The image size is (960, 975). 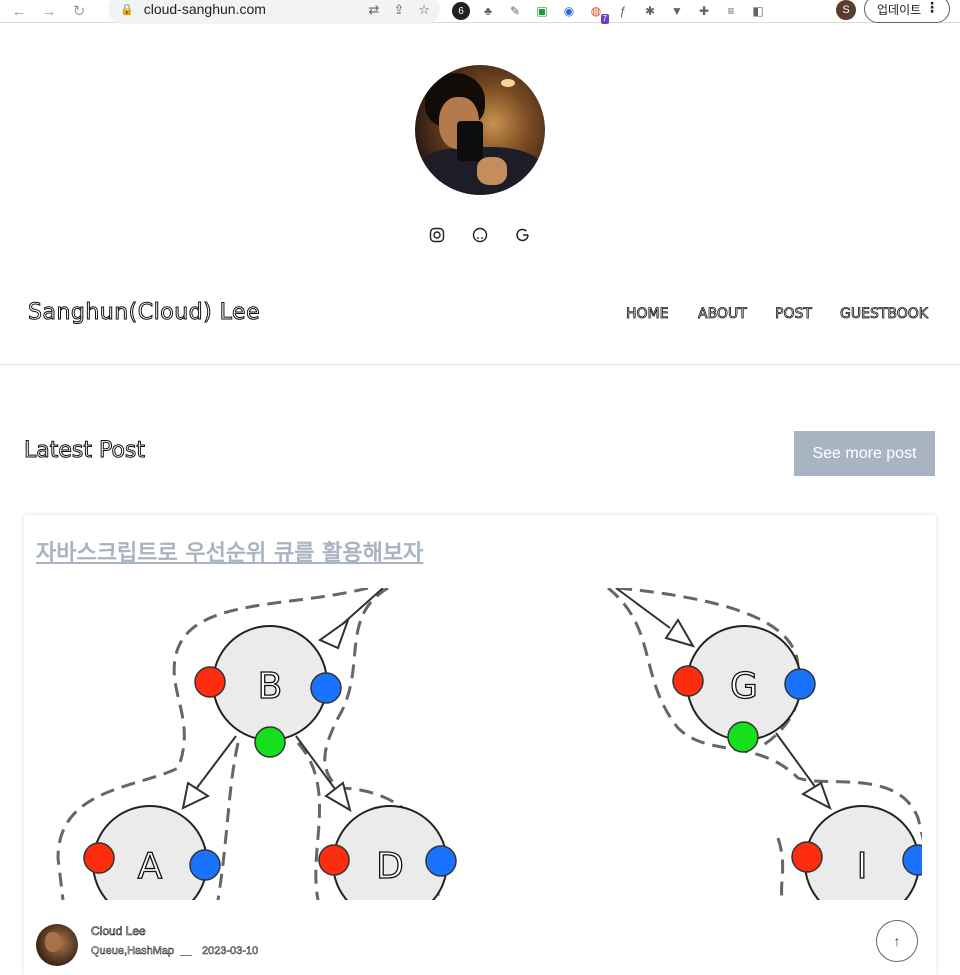 I want to click on address-bar: 🔒 cloud-sanghun.com ⇄ ⇪ ☆, so click(x=274, y=12).